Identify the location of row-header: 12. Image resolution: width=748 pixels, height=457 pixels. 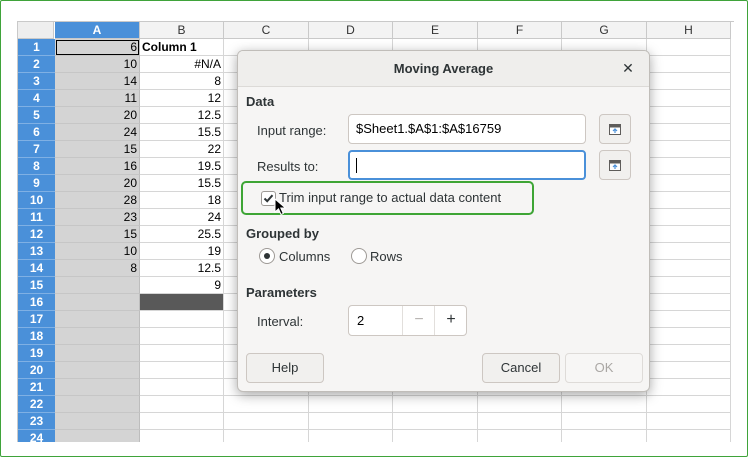
(36, 234).